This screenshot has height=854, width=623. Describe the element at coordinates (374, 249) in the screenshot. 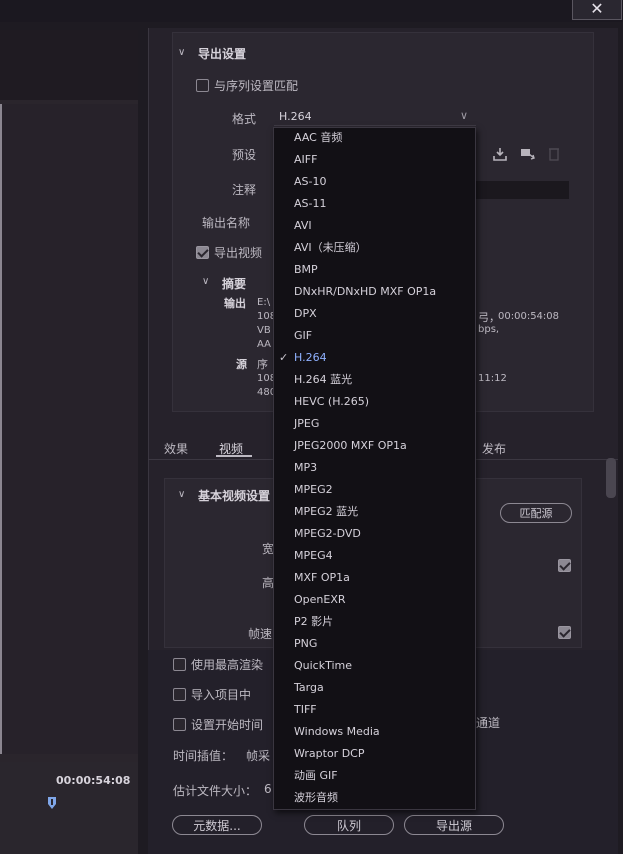

I see `format-option: AVI（未压缩）` at that location.